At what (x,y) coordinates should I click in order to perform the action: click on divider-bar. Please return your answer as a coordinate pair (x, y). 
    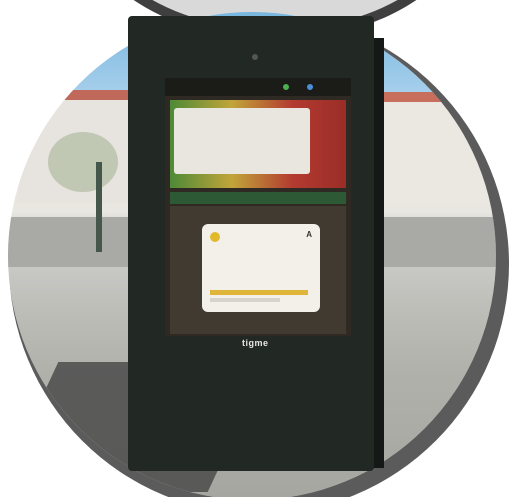
    Looking at the image, I should click on (258, 198).